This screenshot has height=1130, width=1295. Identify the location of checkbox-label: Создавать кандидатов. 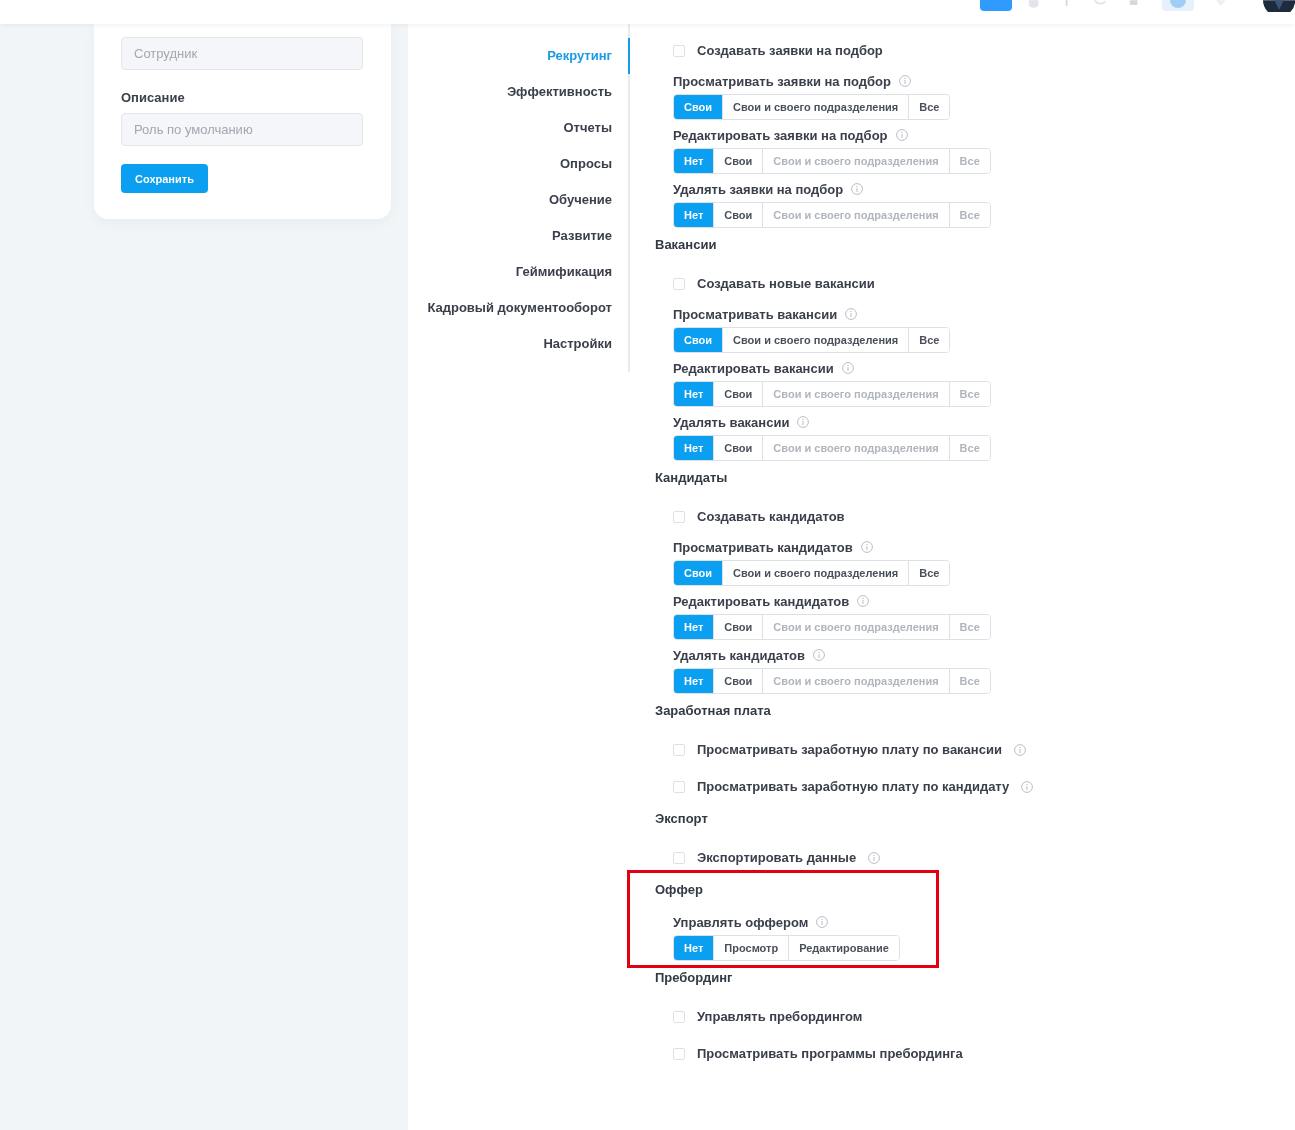
(771, 516).